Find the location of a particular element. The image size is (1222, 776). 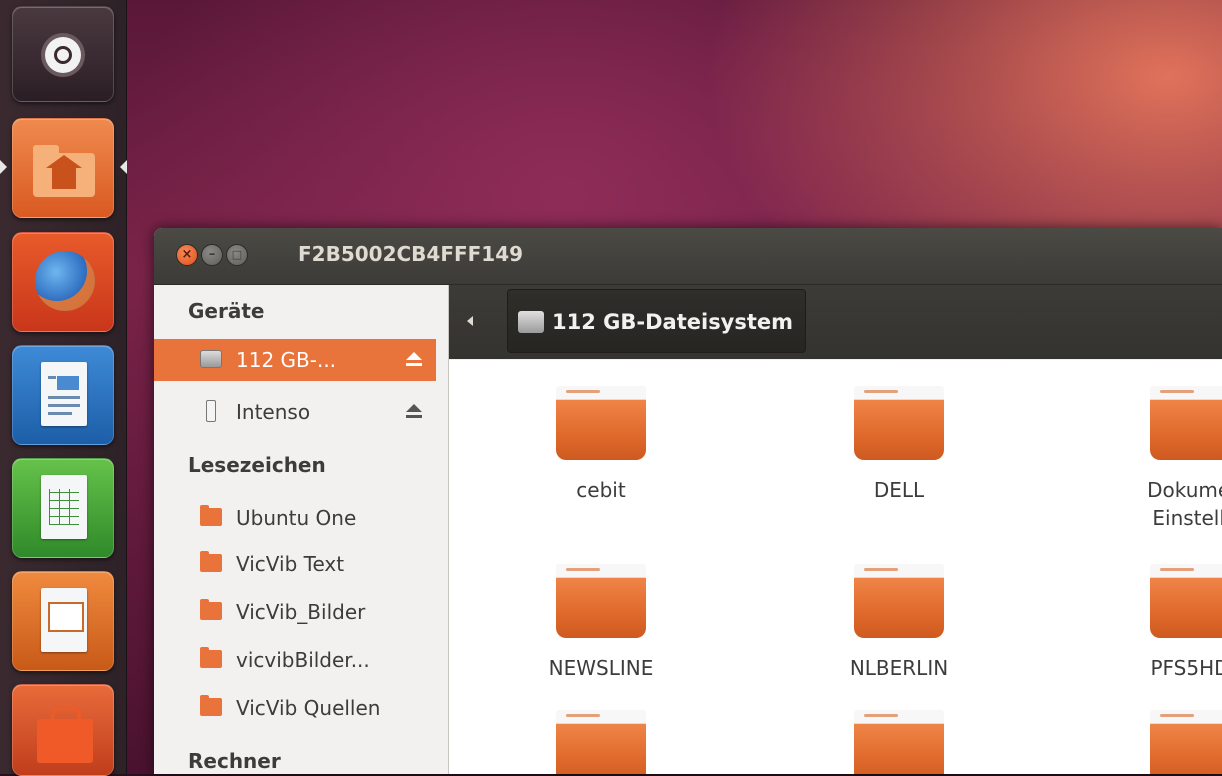

computer-heading: Rechner is located at coordinates (234, 761).